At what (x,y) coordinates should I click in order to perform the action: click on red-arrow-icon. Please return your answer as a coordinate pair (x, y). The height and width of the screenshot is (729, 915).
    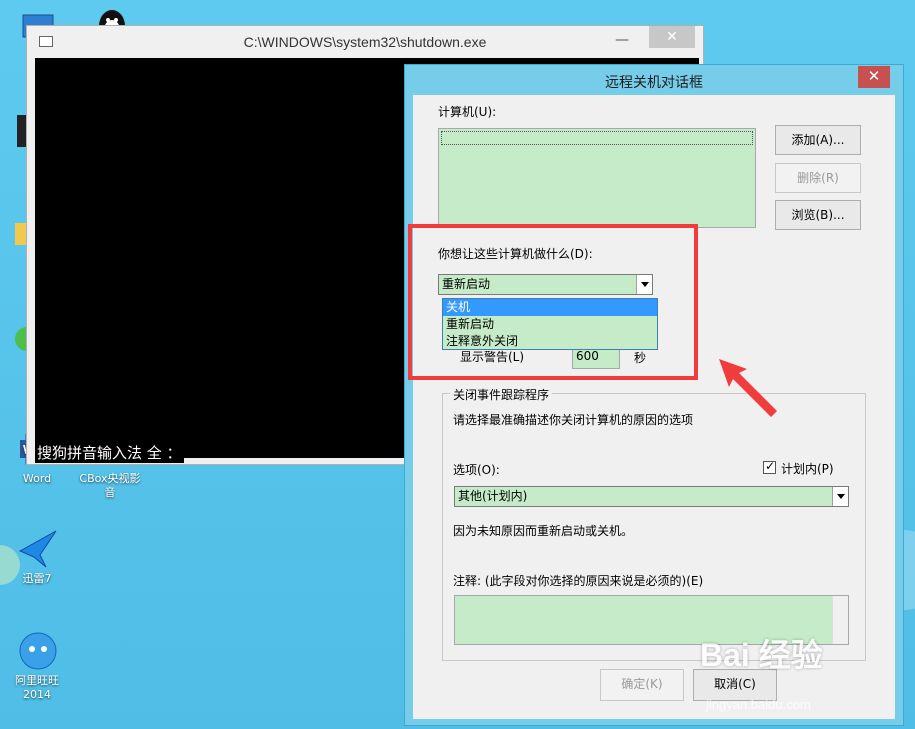
    Looking at the image, I should click on (748, 388).